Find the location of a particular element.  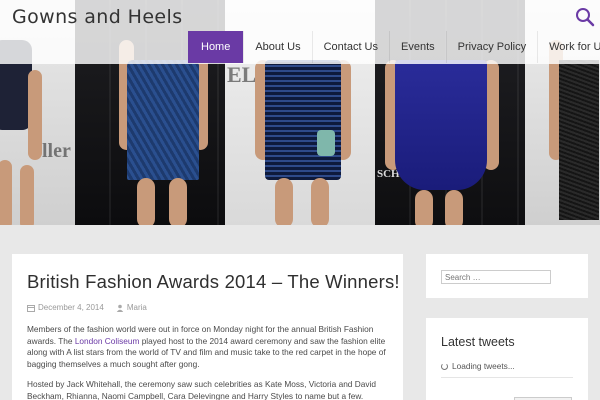

nav-item-home: Home is located at coordinates (216, 47).